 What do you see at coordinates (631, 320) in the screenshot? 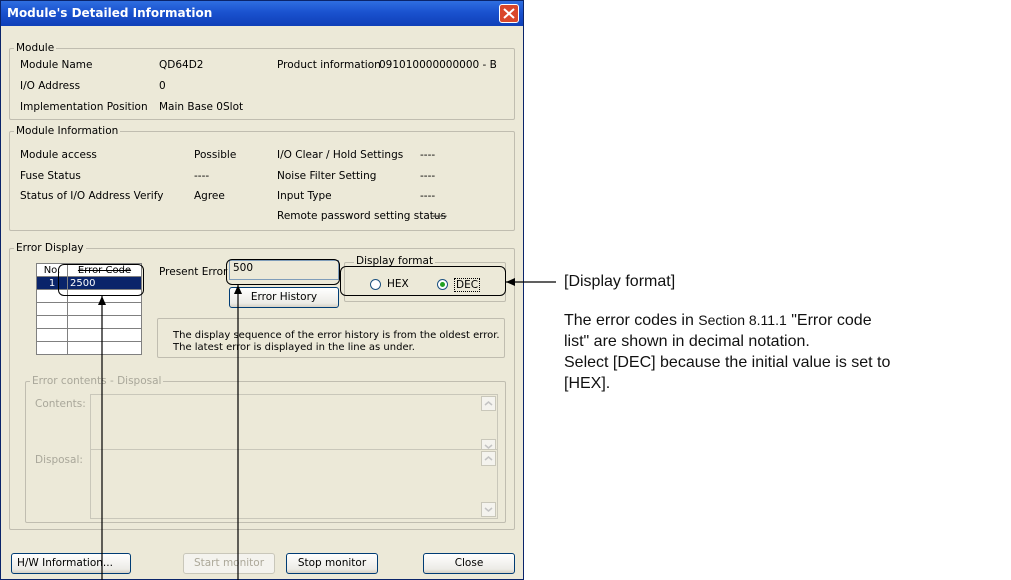
I see `annotation-line-1-pre: The error codes in` at bounding box center [631, 320].